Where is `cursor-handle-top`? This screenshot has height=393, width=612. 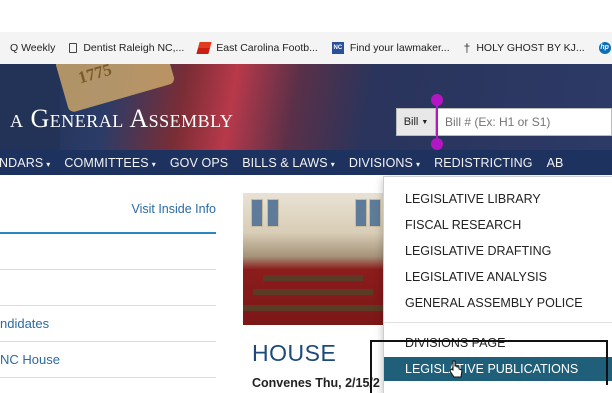
cursor-handle-top is located at coordinates (437, 100).